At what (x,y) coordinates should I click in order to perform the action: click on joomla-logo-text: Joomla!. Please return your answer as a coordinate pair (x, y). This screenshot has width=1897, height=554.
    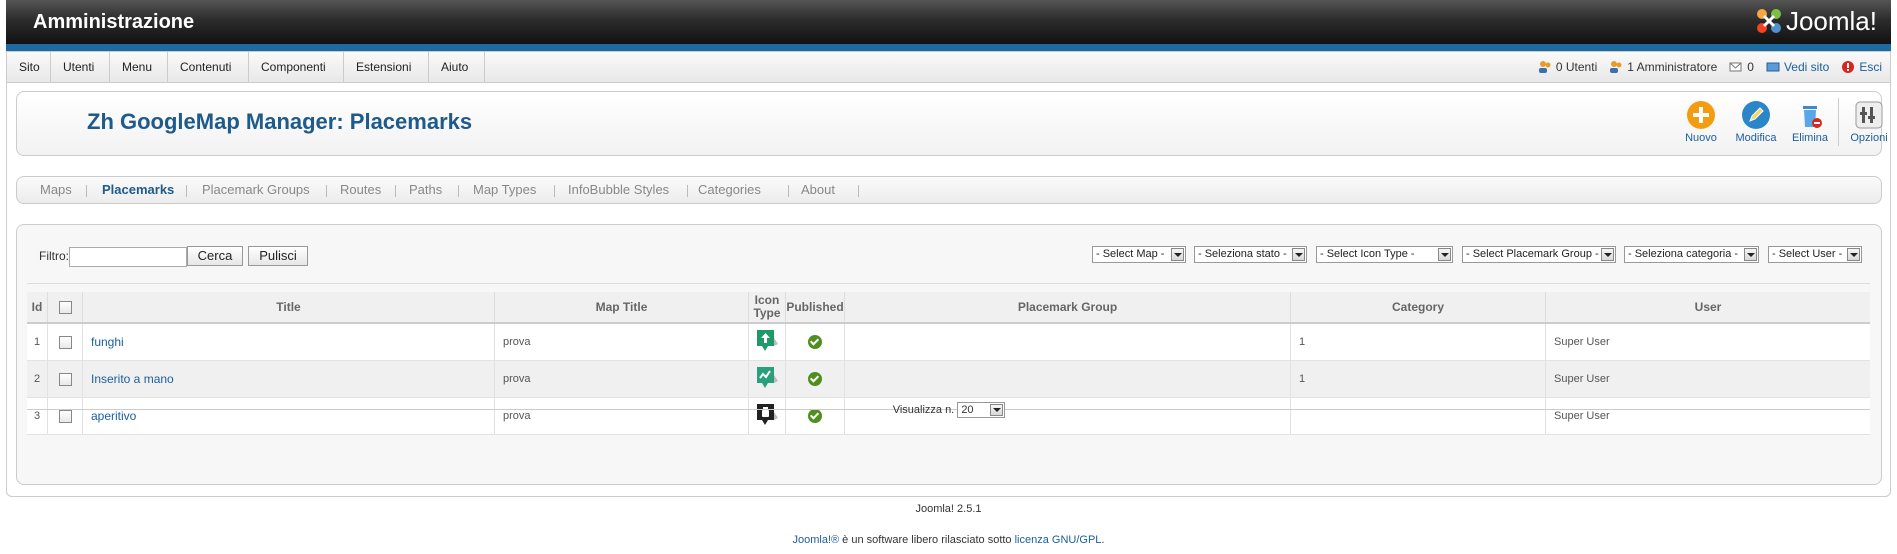
    Looking at the image, I should click on (1831, 20).